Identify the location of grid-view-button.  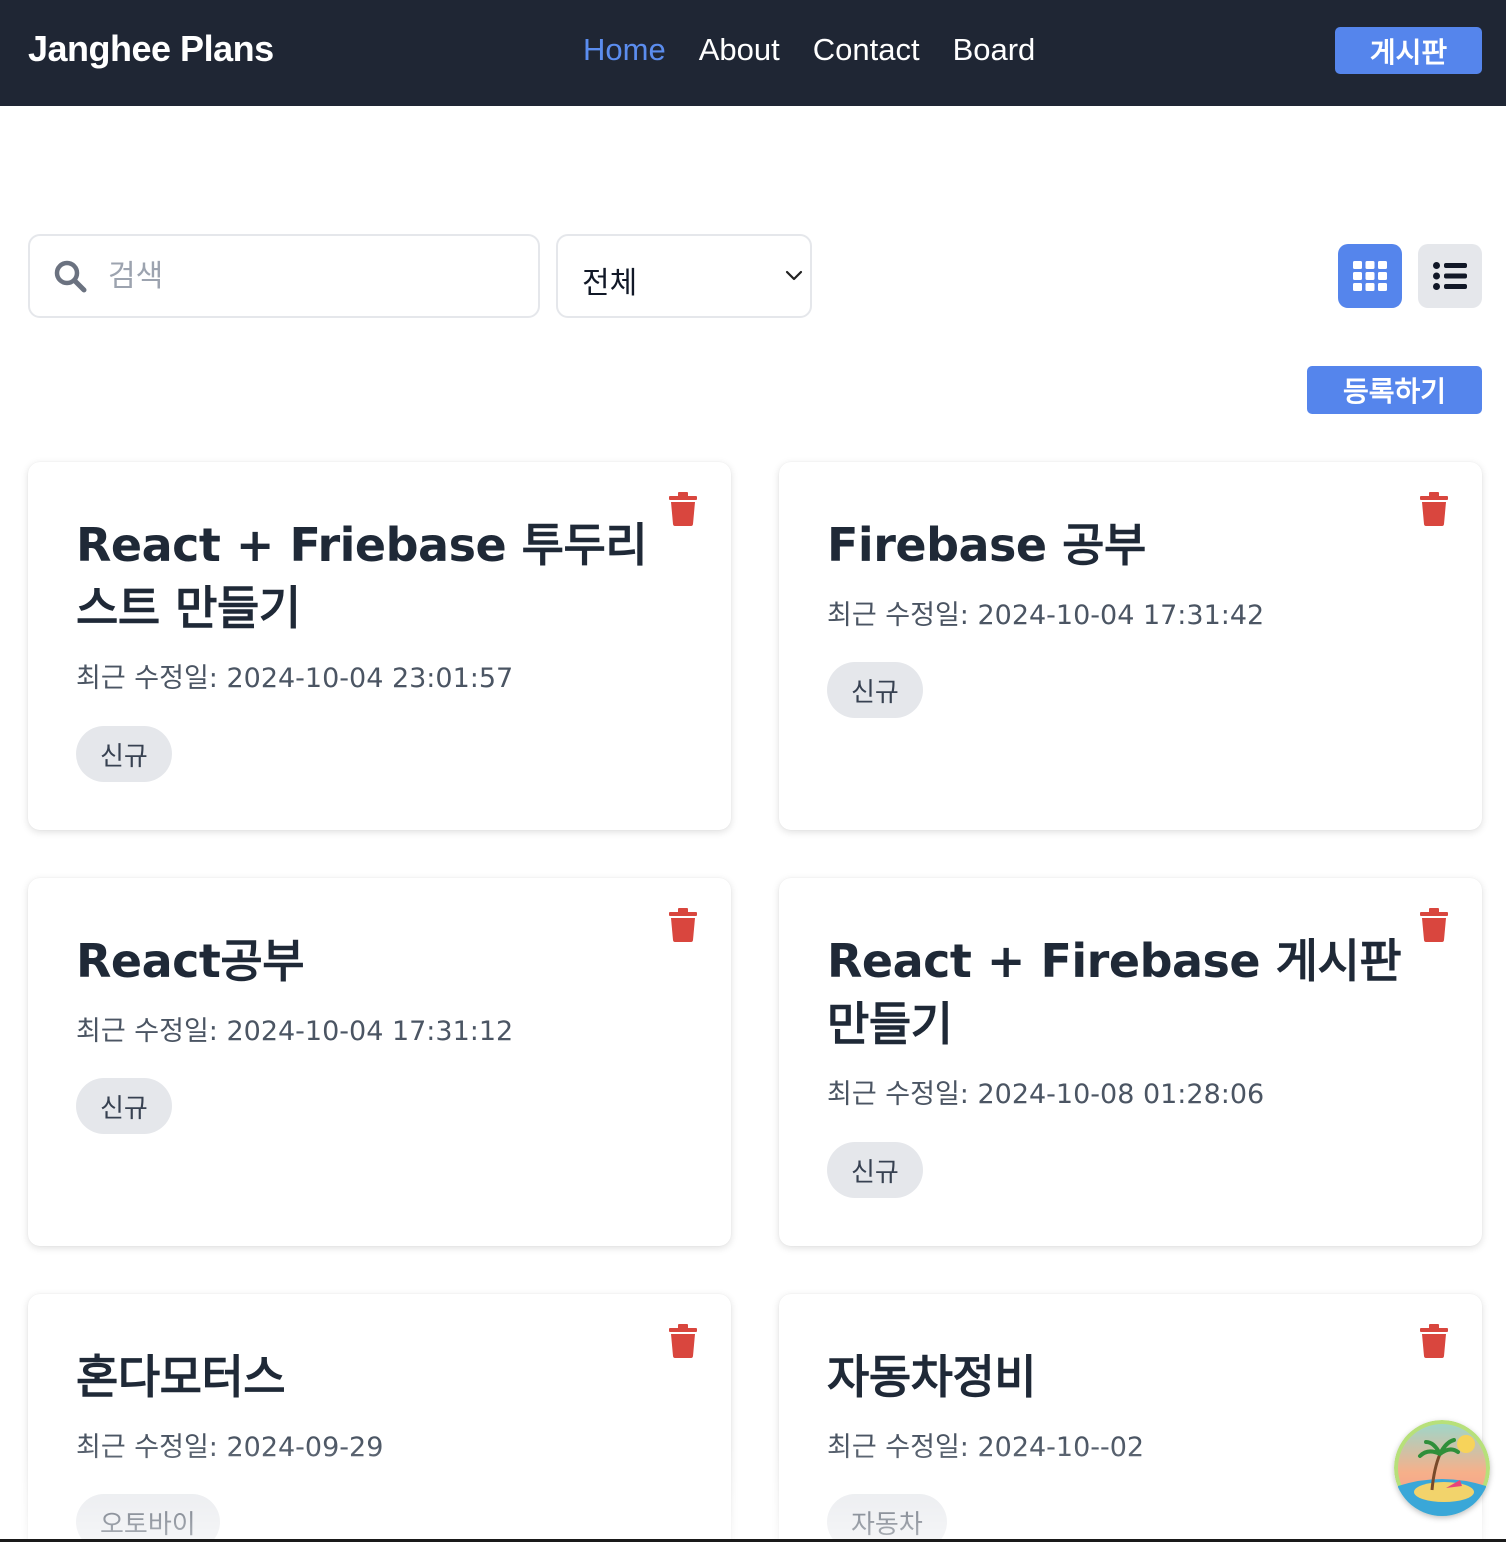
(1370, 276).